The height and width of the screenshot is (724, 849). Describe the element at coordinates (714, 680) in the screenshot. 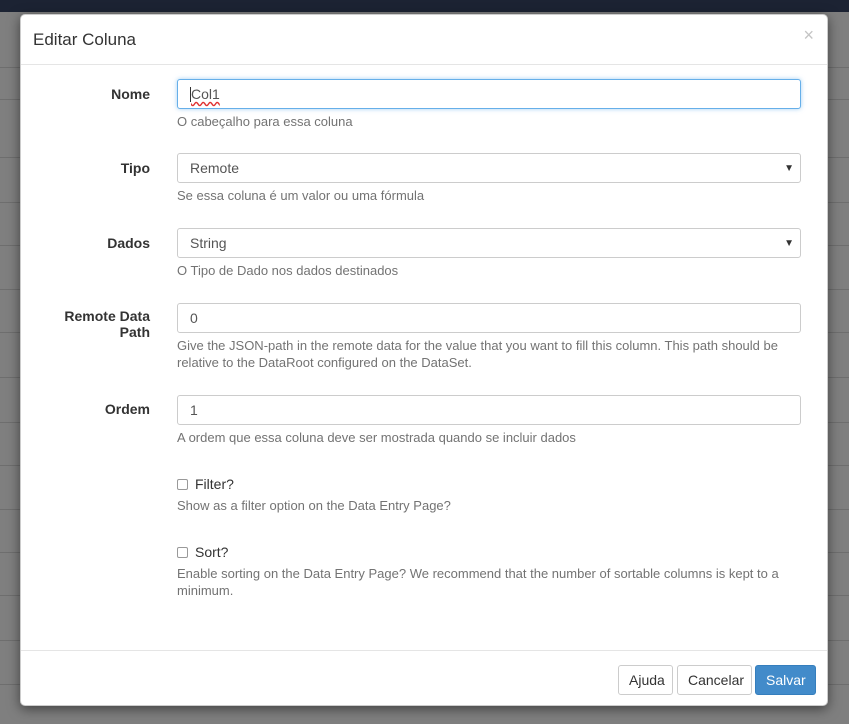

I see `cancel-button: Cancelar` at that location.